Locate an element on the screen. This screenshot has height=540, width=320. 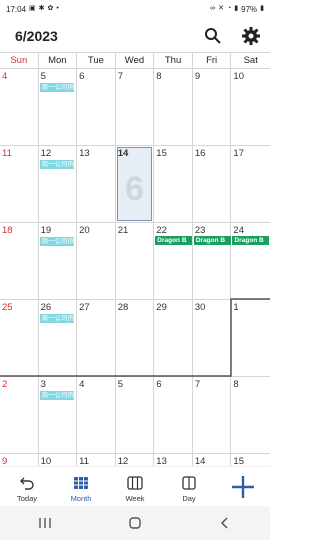
day-number: 17 is located at coordinates (238, 153).